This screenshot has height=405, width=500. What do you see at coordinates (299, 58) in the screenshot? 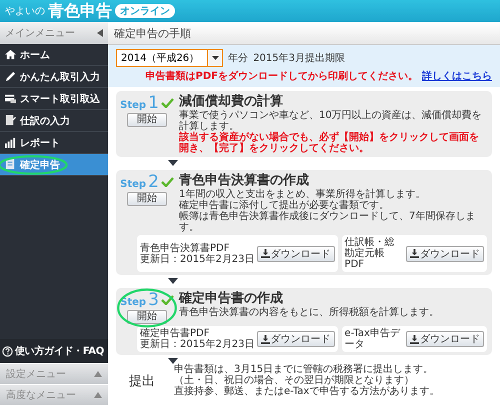
I see `deadline-text: 2015年3月提出期限` at bounding box center [299, 58].